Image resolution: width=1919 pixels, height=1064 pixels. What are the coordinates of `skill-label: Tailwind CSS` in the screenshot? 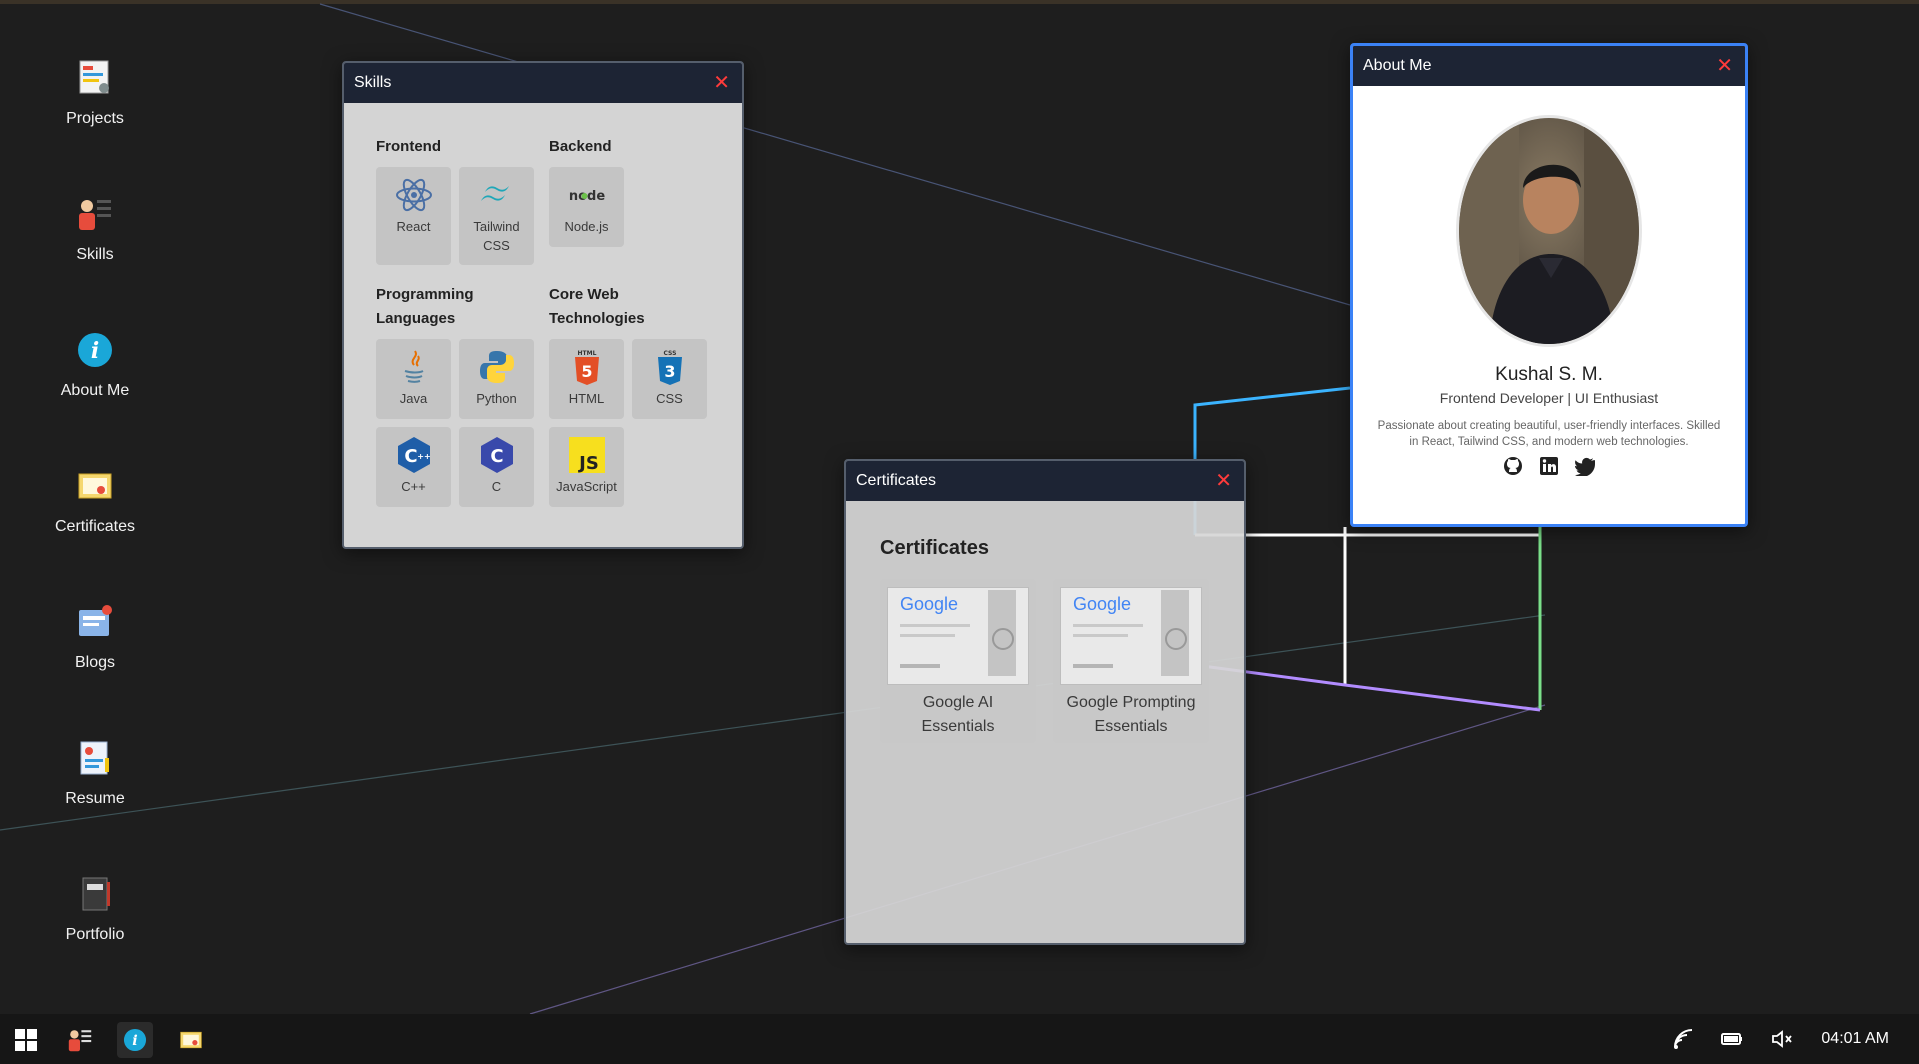 It's located at (496, 236).